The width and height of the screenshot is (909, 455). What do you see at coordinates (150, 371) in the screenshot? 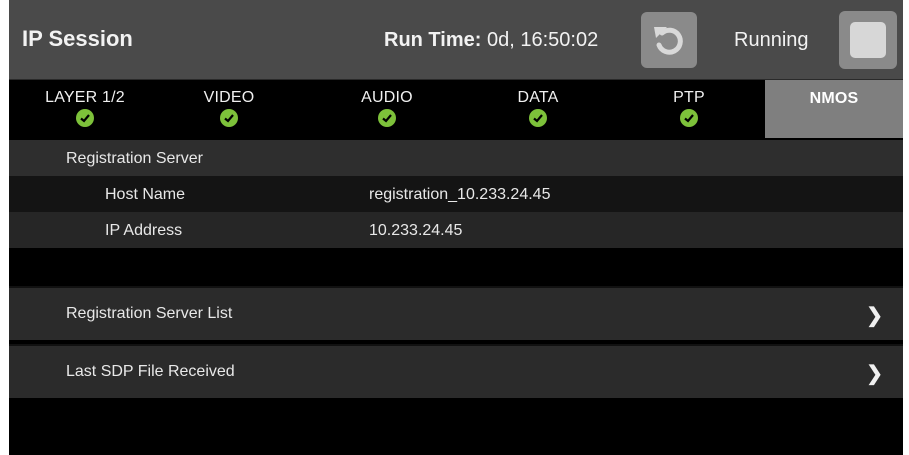
I see `last-sdp-file-label: Last SDP File Received` at bounding box center [150, 371].